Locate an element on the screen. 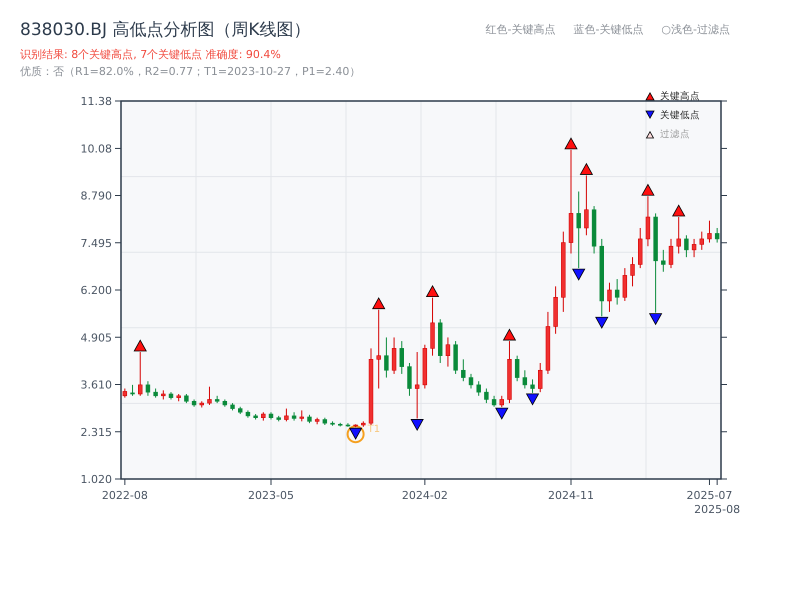  y-axis-label: 10.08 is located at coordinates (96, 149).